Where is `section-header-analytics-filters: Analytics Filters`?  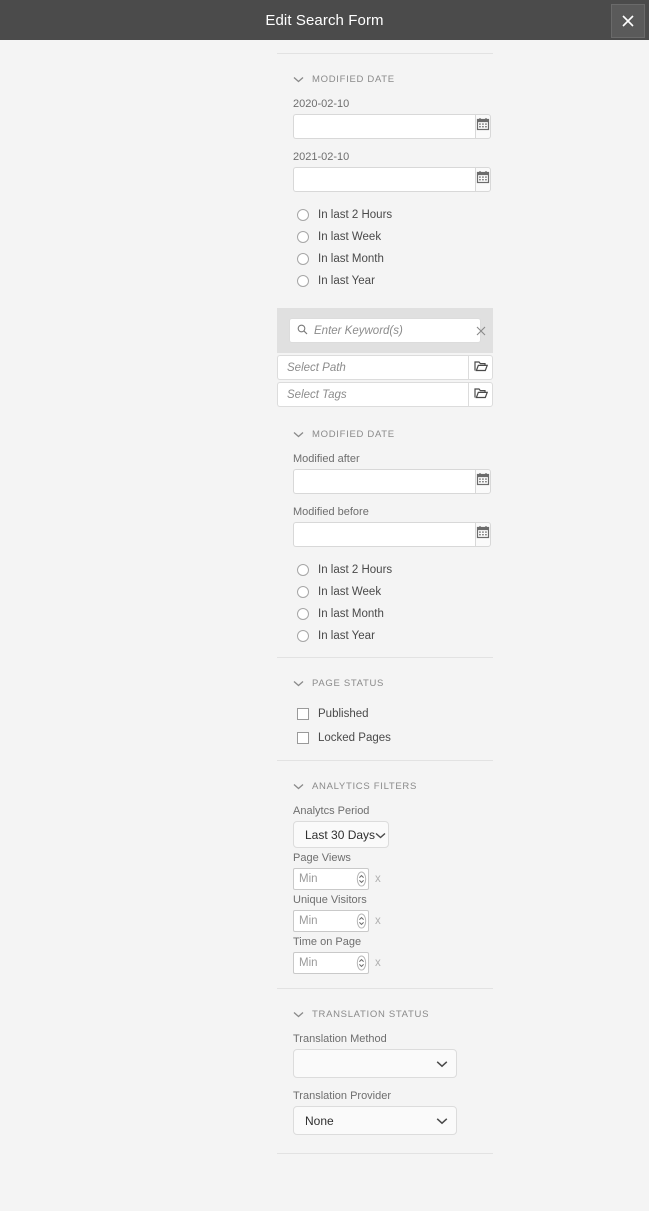
section-header-analytics-filters: Analytics Filters is located at coordinates (385, 783).